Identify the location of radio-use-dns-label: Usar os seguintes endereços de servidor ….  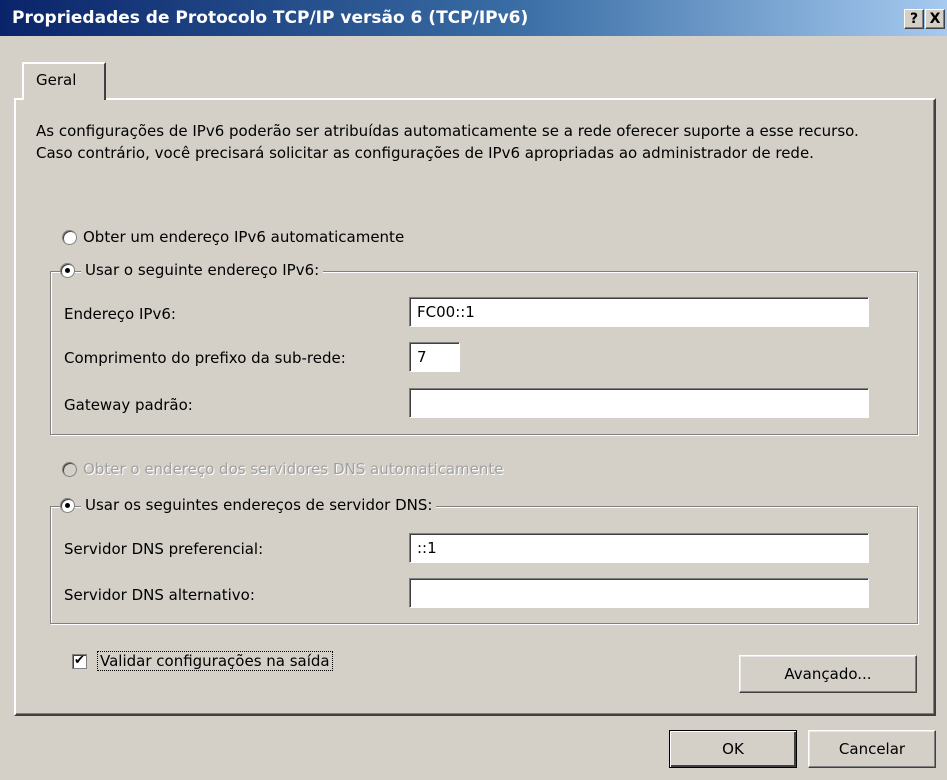
(259, 505).